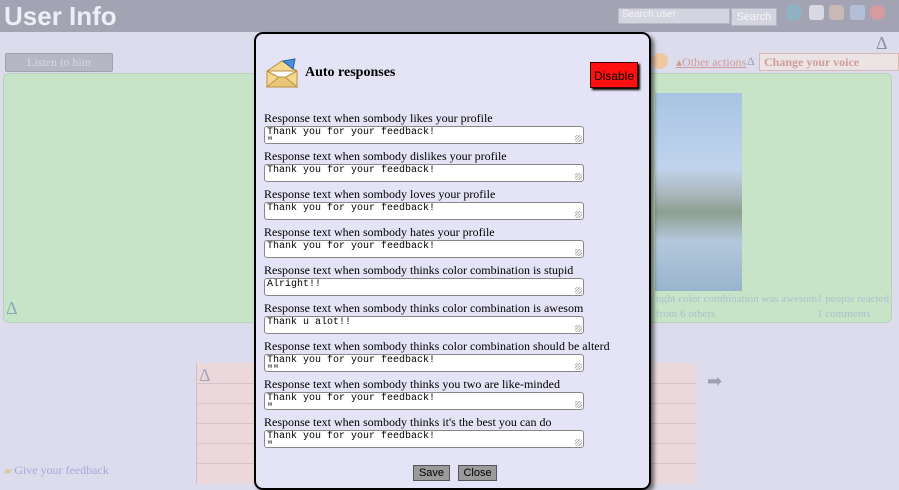 This screenshot has width=899, height=490. I want to click on other-actions-link: ▴Other actions, so click(711, 62).